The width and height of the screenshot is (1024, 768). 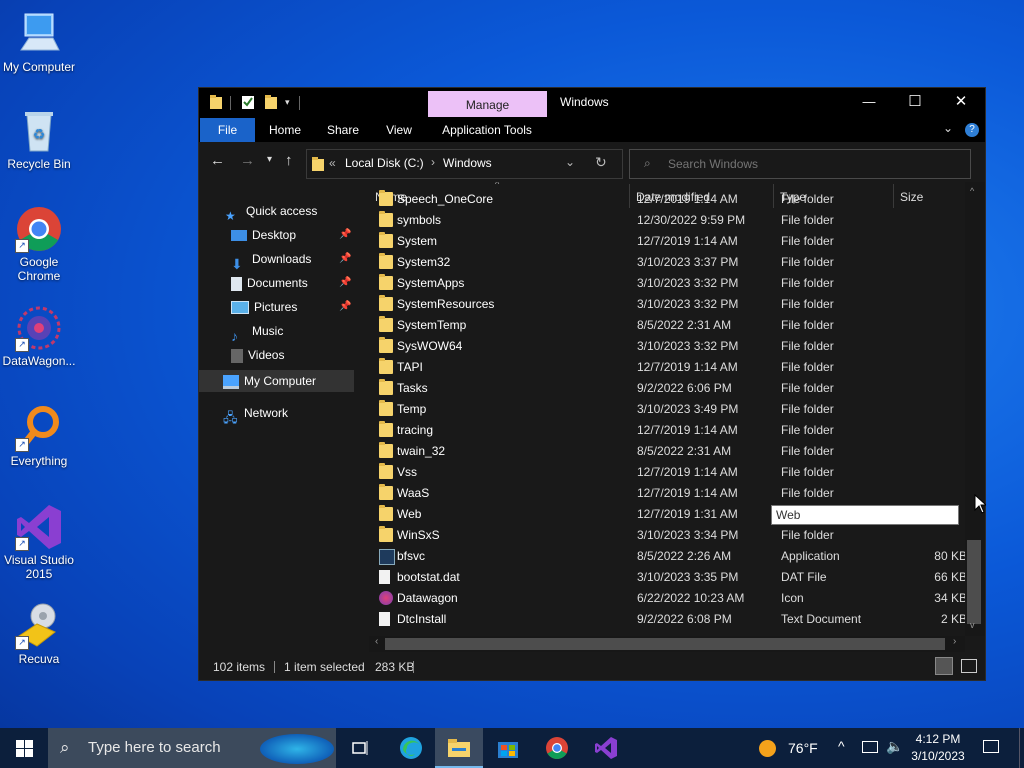 I want to click on file-date: 3/10/2023 3:37 PM, so click(x=688, y=262).